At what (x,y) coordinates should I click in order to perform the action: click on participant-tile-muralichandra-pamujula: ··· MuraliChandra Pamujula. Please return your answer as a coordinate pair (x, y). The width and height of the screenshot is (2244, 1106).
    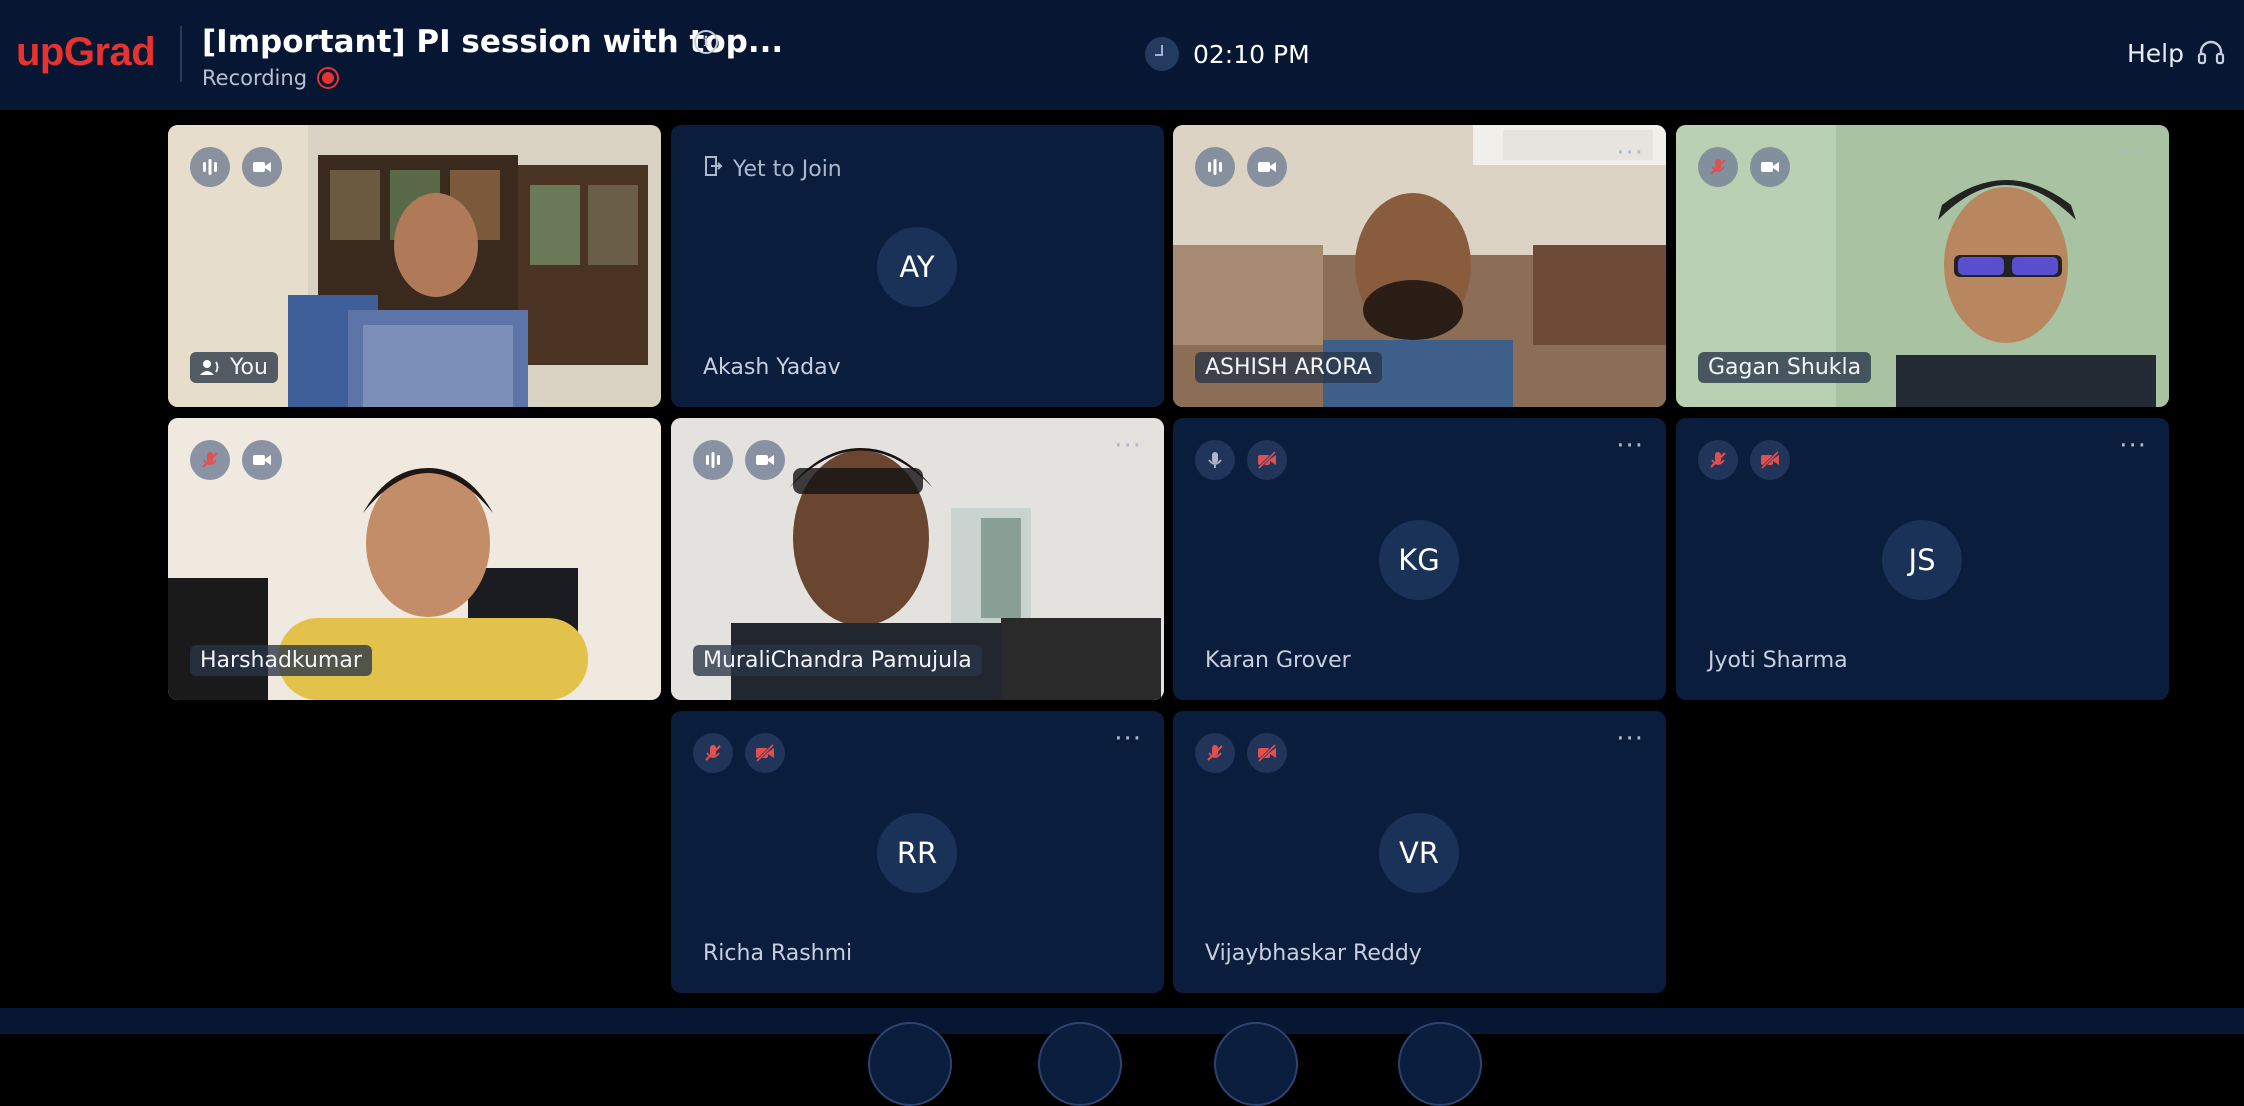
    Looking at the image, I should click on (917, 559).